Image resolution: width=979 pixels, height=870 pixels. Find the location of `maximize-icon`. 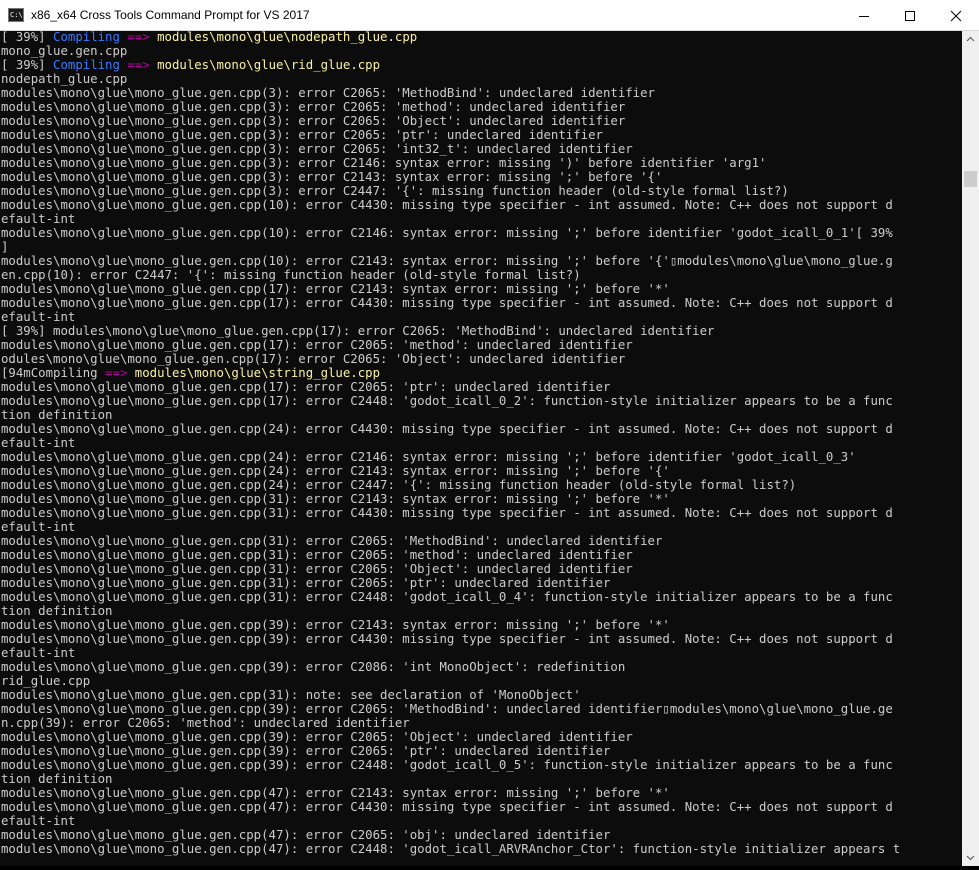

maximize-icon is located at coordinates (910, 16).